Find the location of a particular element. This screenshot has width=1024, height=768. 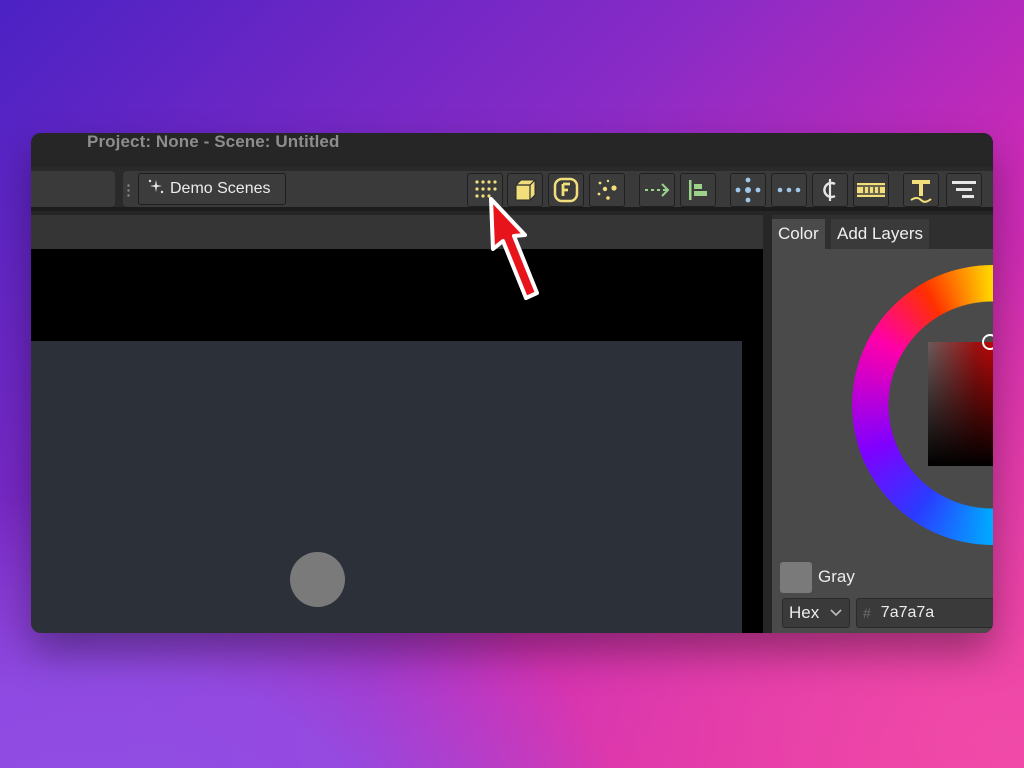

chevron-down-icon is located at coordinates (836, 613).